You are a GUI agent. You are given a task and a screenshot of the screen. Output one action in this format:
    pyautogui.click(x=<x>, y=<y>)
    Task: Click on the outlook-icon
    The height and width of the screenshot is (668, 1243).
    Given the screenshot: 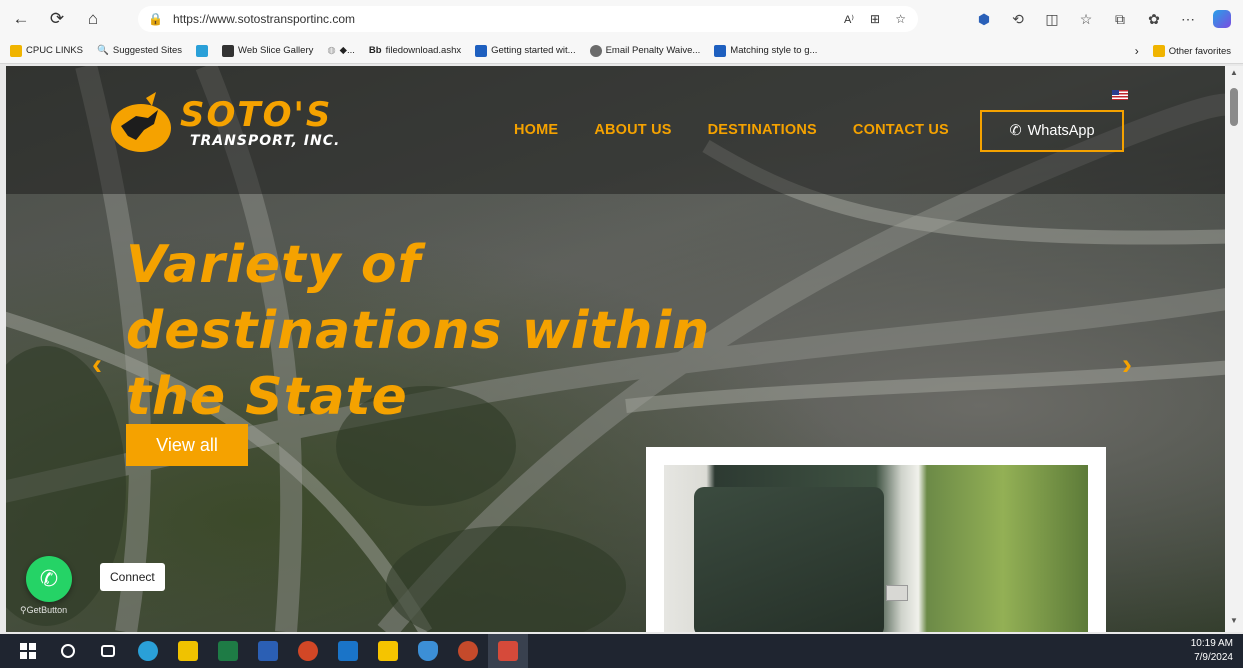 What is the action you would take?
    pyautogui.click(x=348, y=651)
    